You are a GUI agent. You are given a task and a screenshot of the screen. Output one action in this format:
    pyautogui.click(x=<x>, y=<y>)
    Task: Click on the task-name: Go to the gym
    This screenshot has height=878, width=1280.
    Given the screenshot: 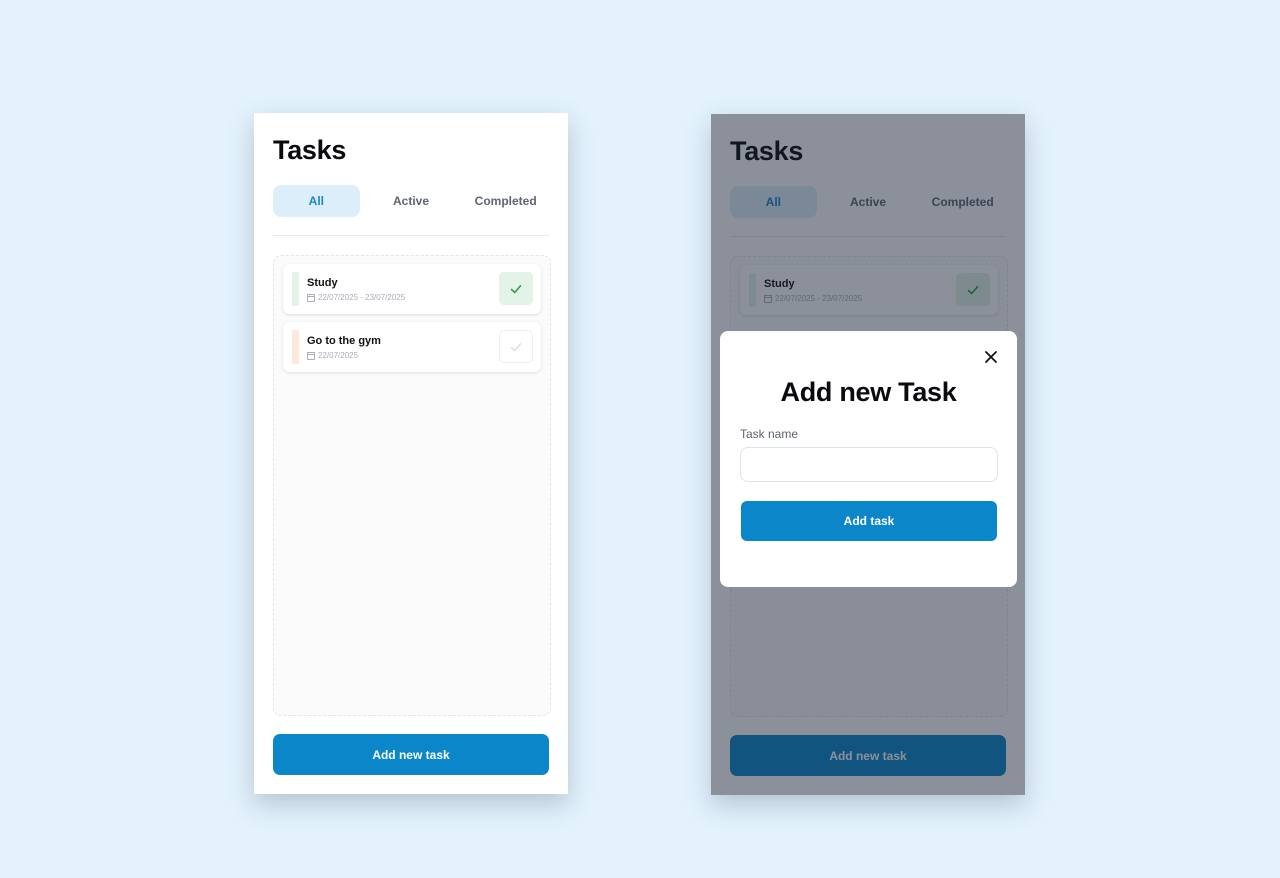 What is the action you would take?
    pyautogui.click(x=344, y=341)
    